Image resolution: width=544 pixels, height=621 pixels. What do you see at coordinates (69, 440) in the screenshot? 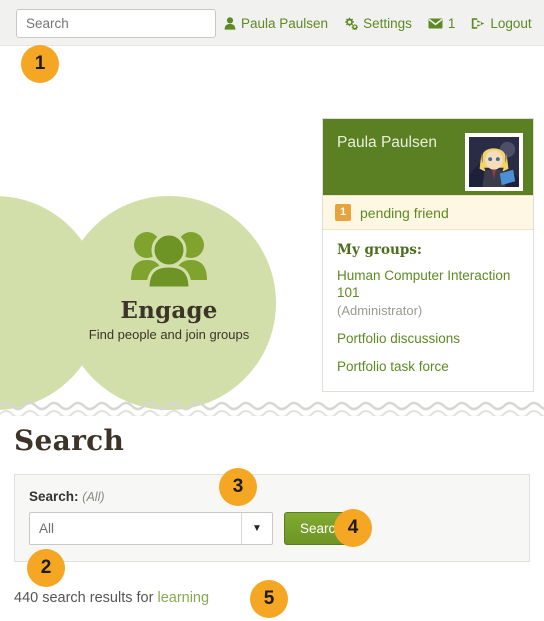
I see `page-title: Search` at bounding box center [69, 440].